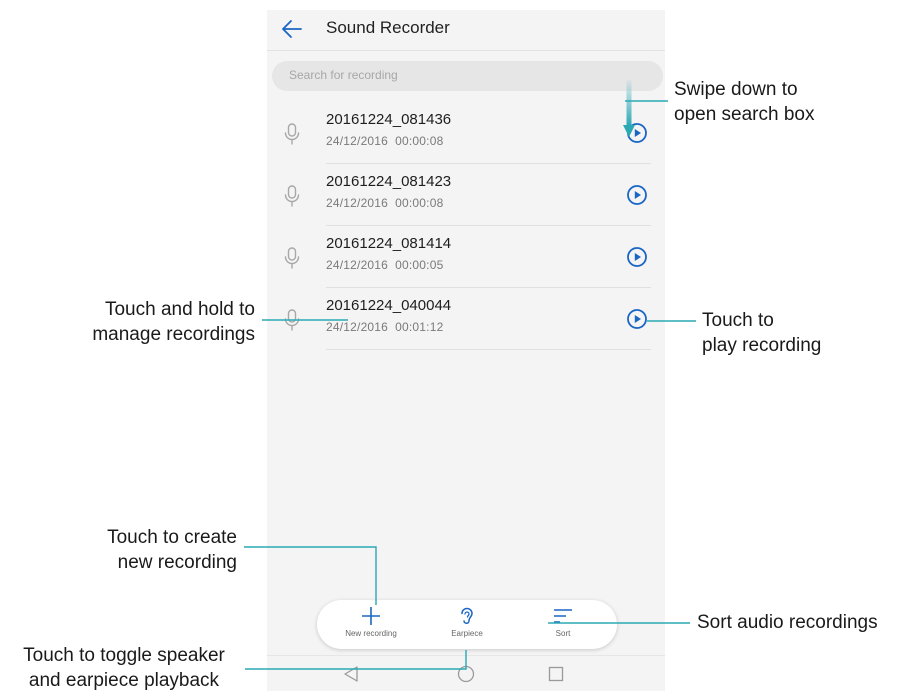 This screenshot has width=911, height=693. Describe the element at coordinates (466, 30) in the screenshot. I see `app-bar: Sound Recorder` at that location.